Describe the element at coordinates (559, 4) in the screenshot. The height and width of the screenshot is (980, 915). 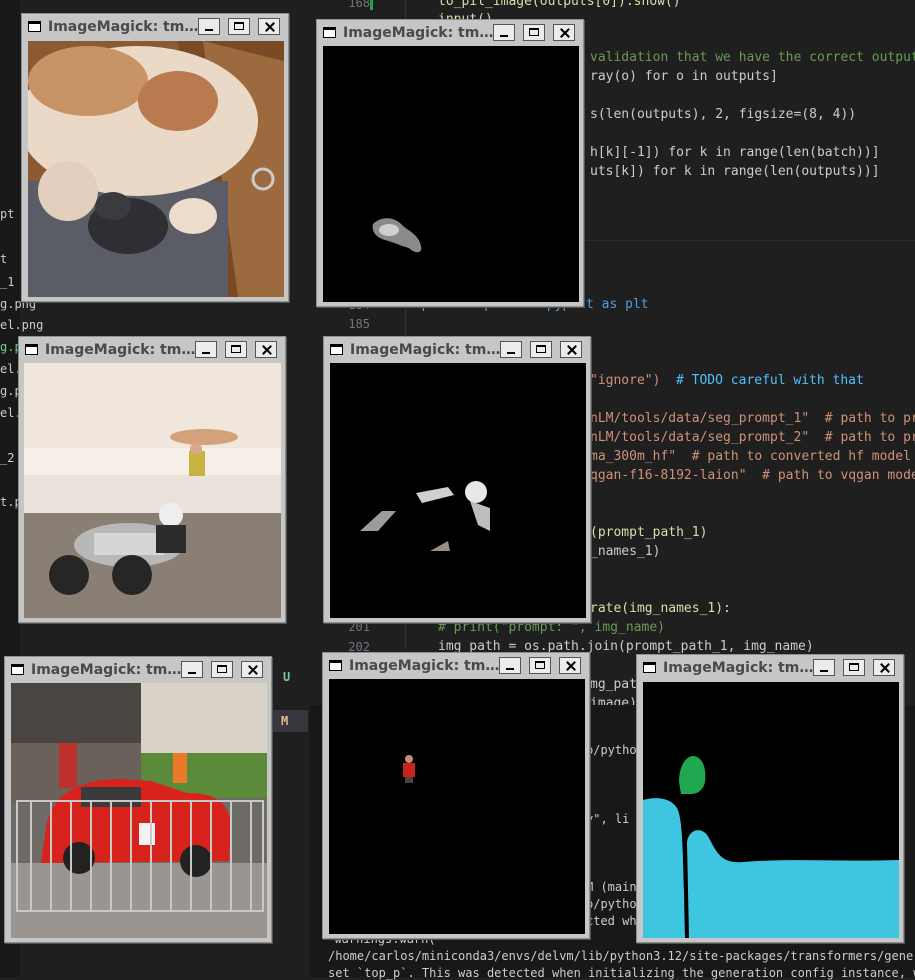
I see `code-line: to_pil_image(outputs[0]).show()` at that location.